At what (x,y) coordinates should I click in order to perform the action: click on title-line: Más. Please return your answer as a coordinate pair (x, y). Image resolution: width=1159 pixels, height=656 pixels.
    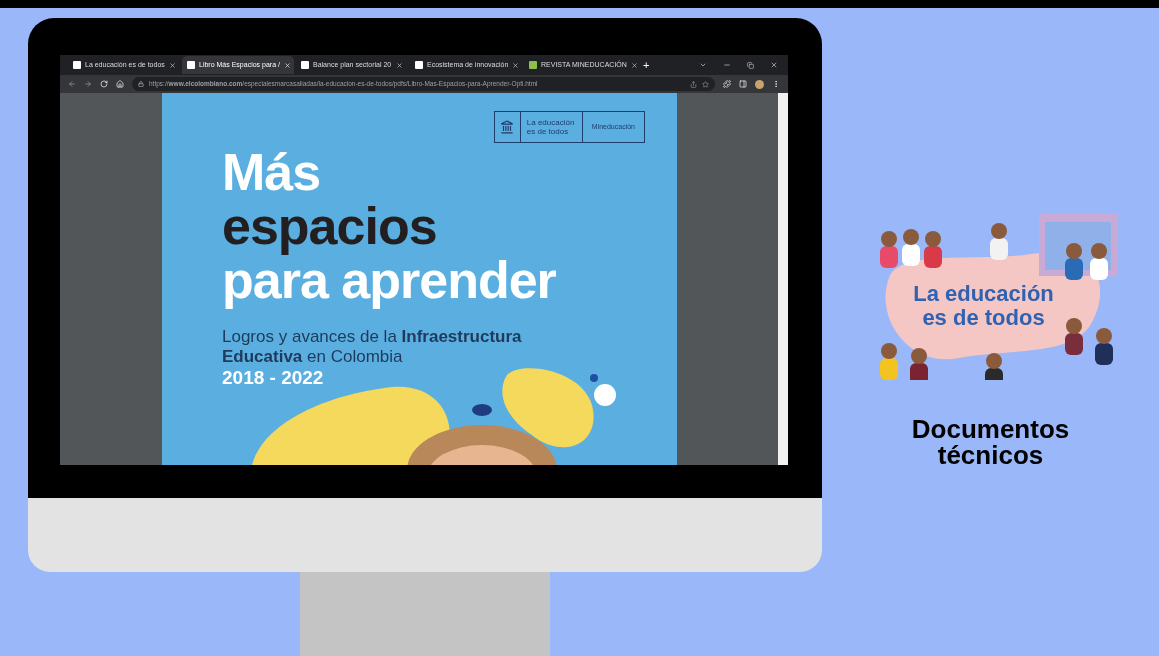
    Looking at the image, I should click on (272, 172).